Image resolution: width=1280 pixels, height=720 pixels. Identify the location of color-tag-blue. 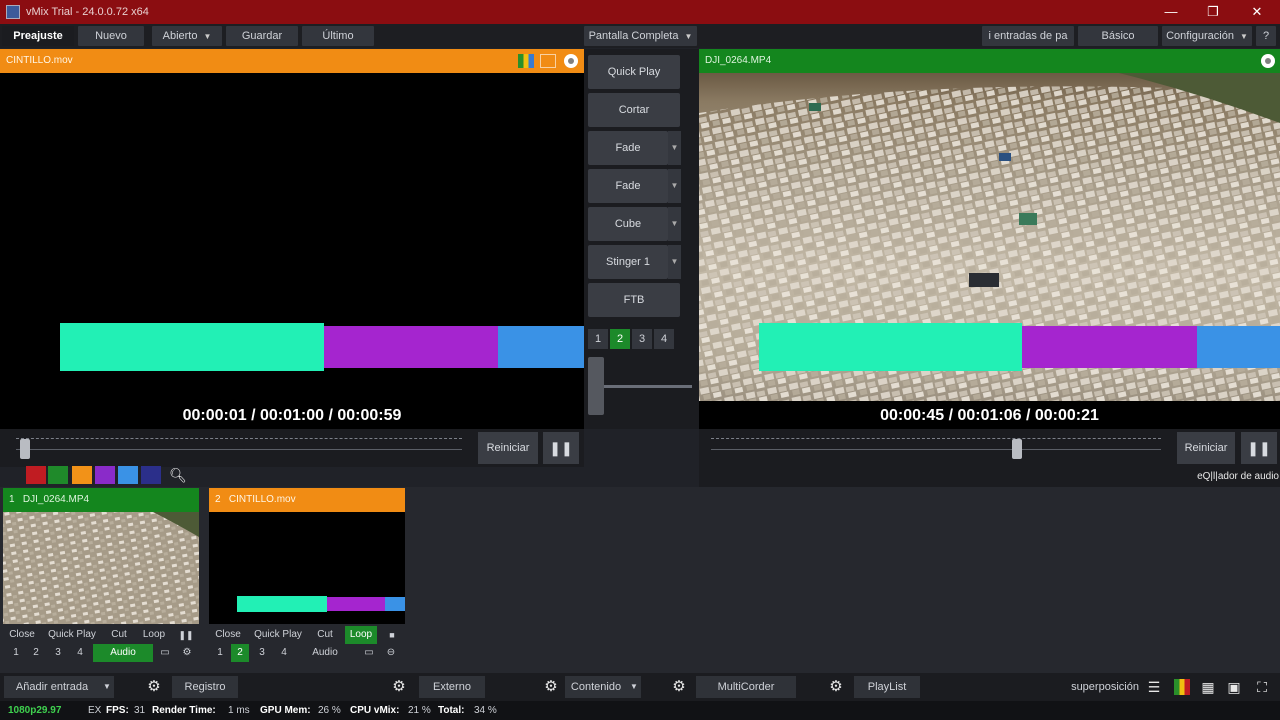
(128, 475).